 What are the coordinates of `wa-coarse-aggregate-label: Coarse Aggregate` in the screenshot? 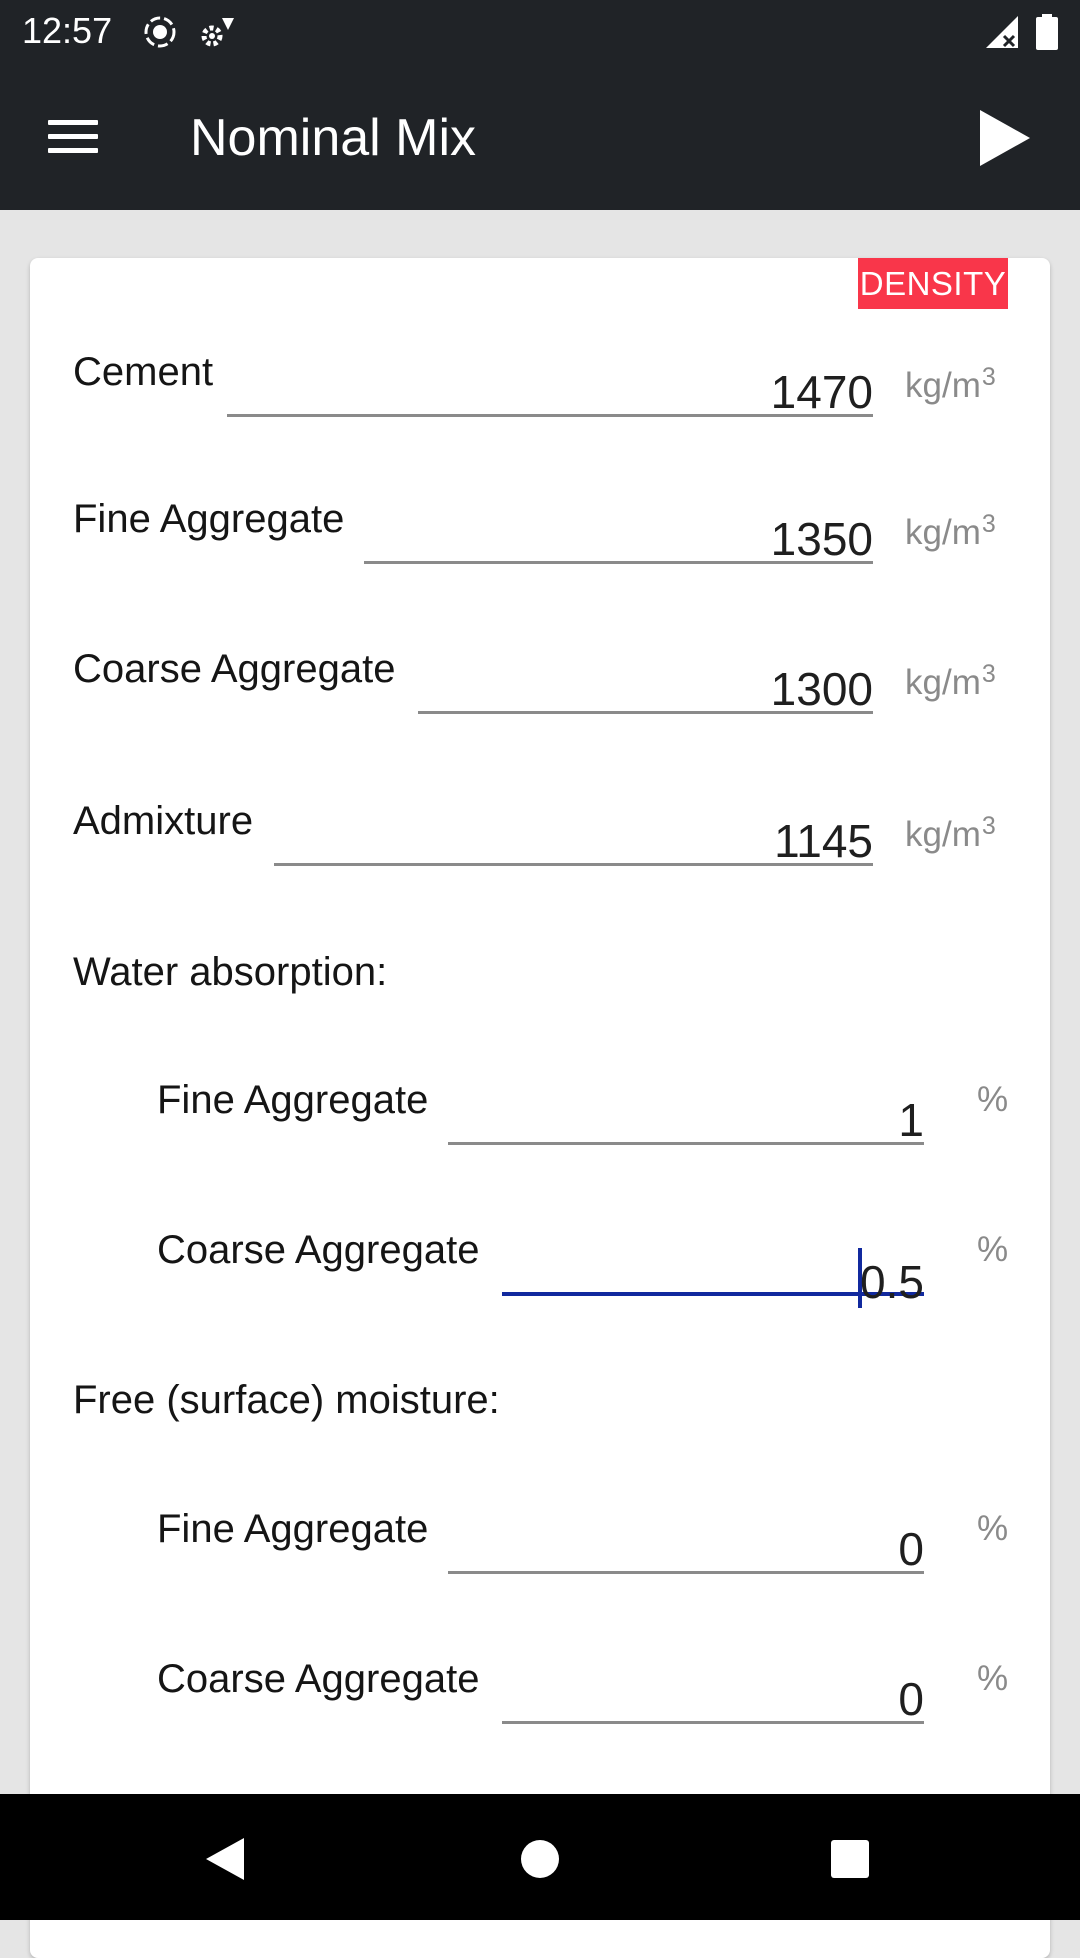 It's located at (318, 1250).